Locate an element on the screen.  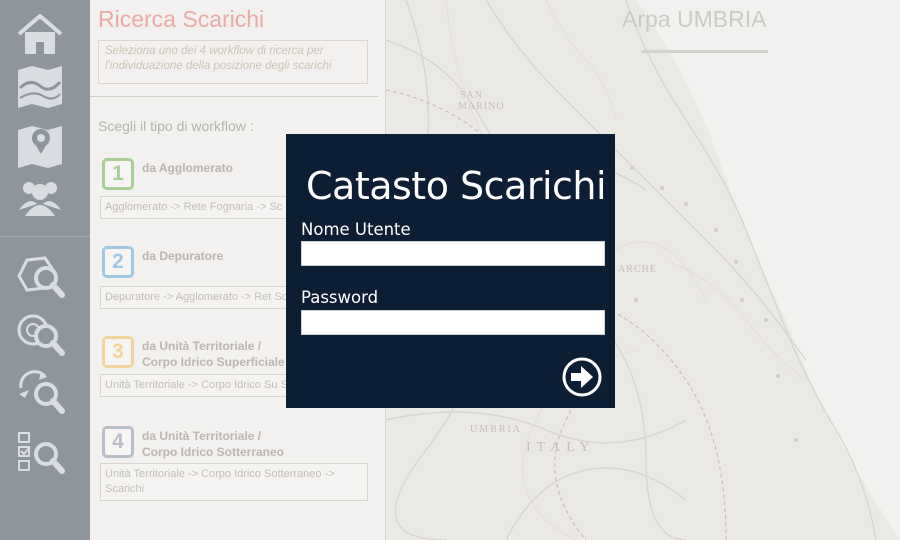
search-refresh-icon is located at coordinates (42, 392).